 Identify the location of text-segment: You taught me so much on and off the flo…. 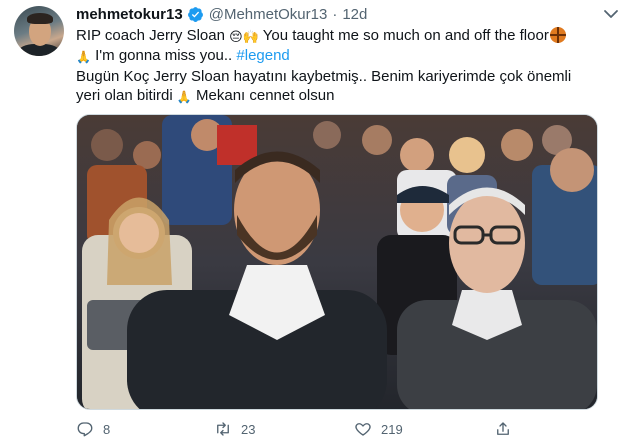
(403, 35).